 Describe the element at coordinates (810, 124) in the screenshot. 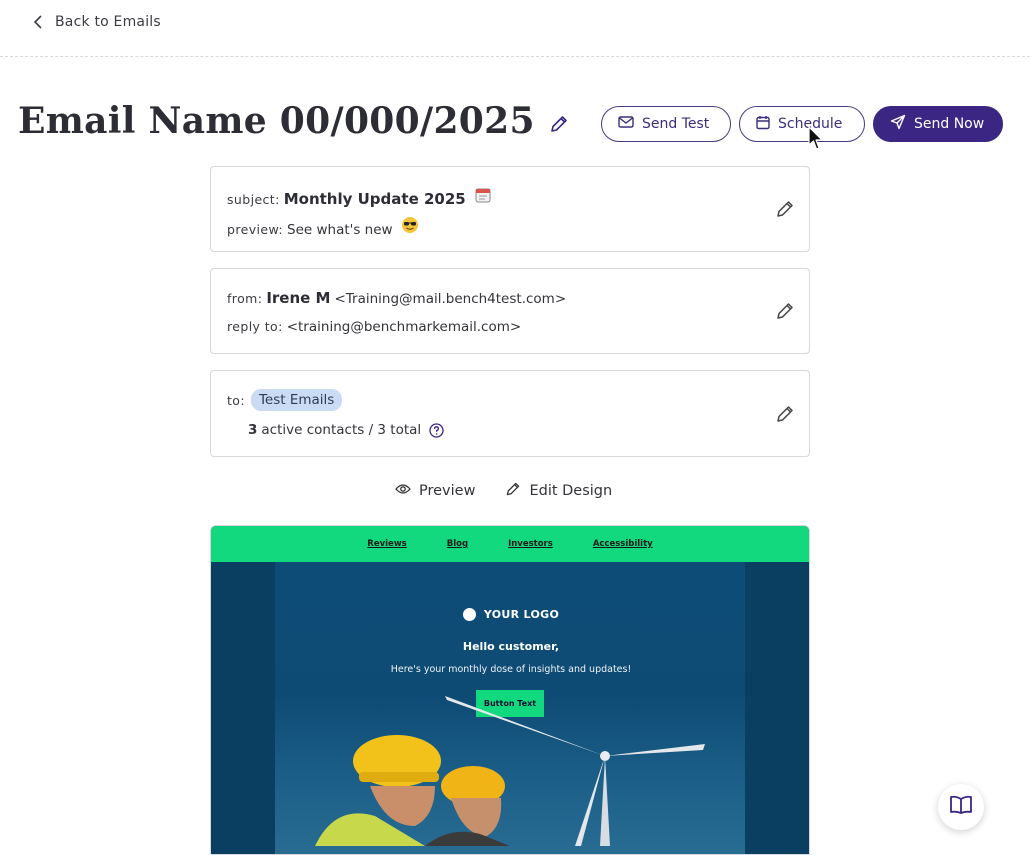

I see `schedule-label: Schedule` at that location.